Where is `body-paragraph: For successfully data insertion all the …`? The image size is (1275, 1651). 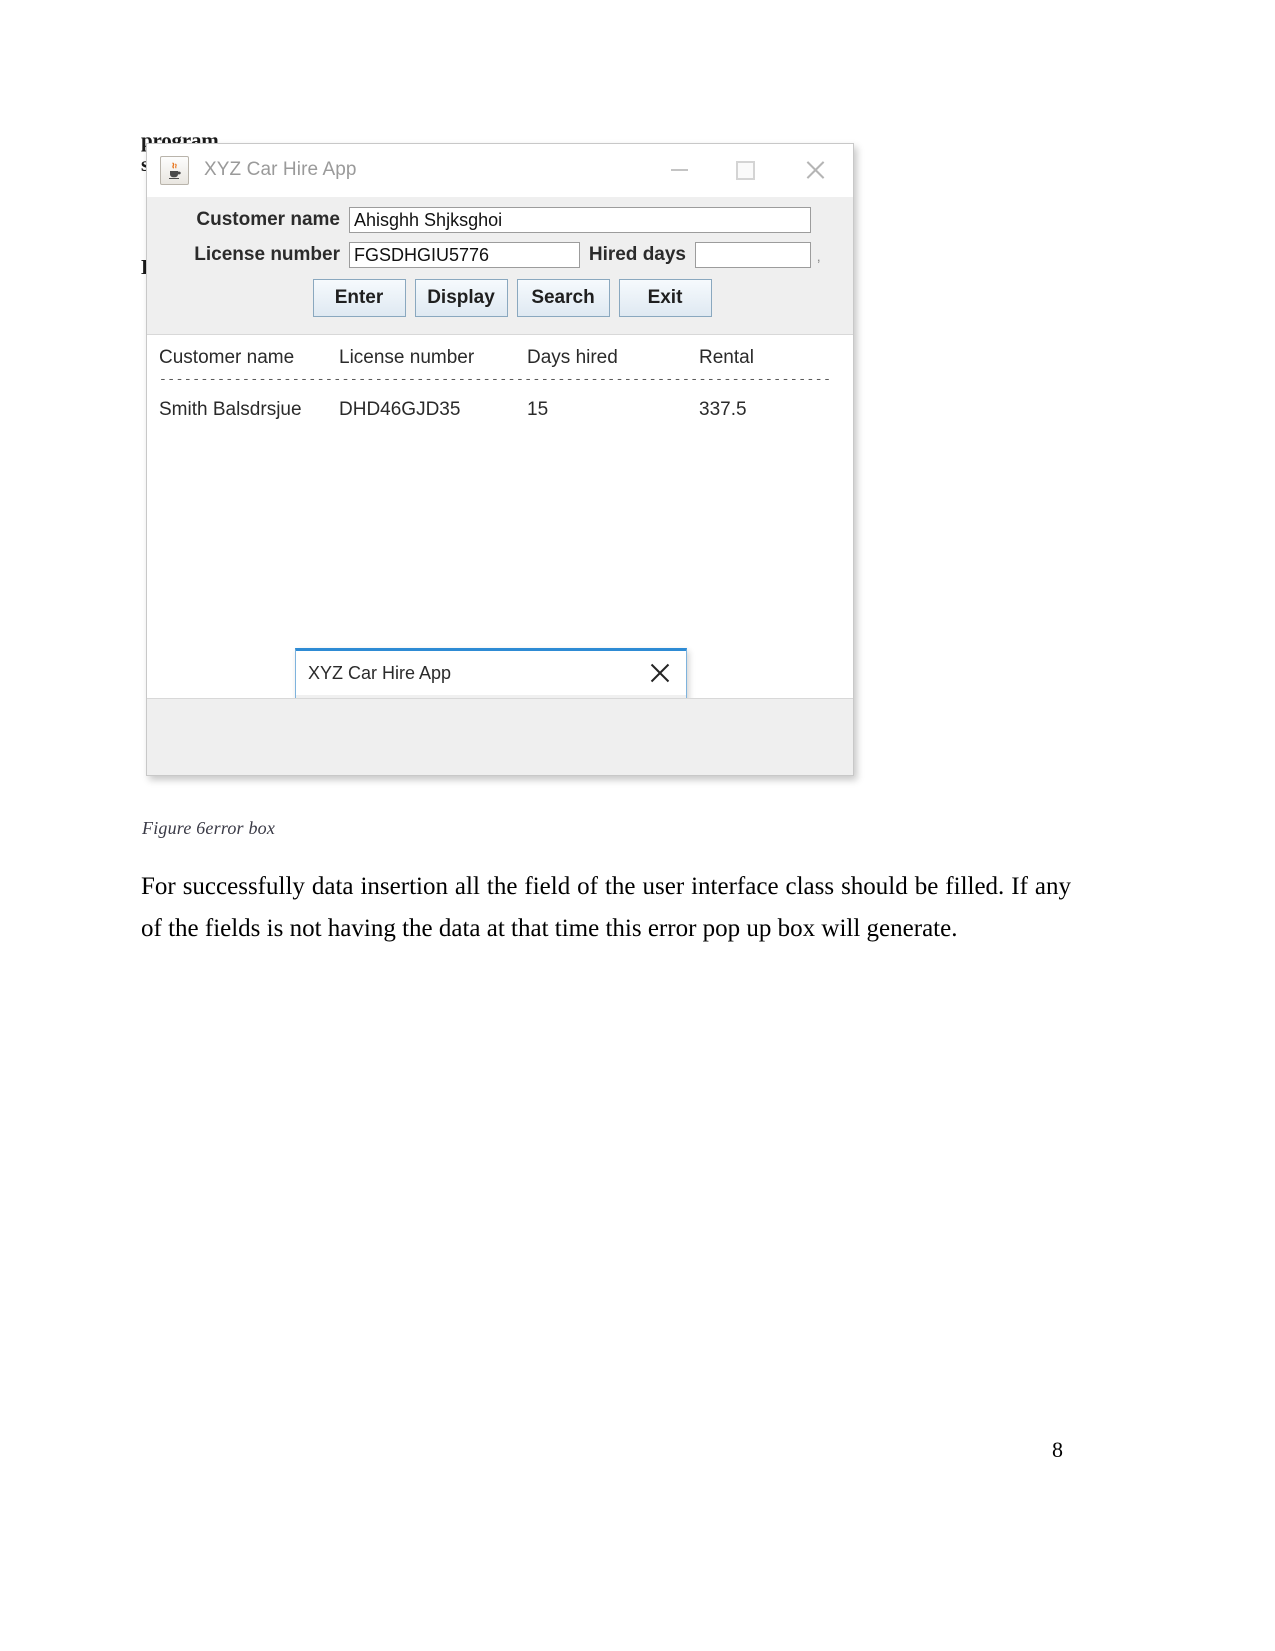
body-paragraph: For successfully data insertion all the … is located at coordinates (606, 907).